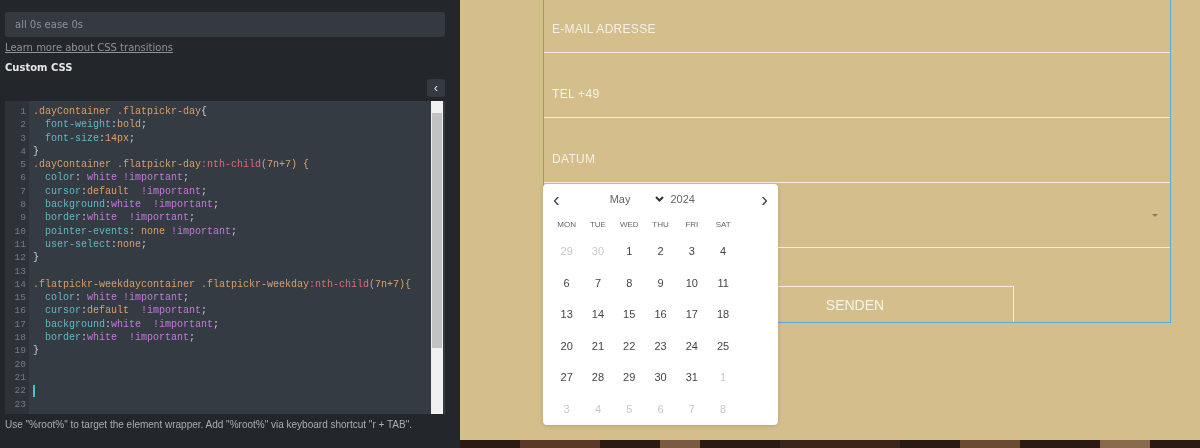  Describe the element at coordinates (23, 112) in the screenshot. I see `line-number: 1` at that location.